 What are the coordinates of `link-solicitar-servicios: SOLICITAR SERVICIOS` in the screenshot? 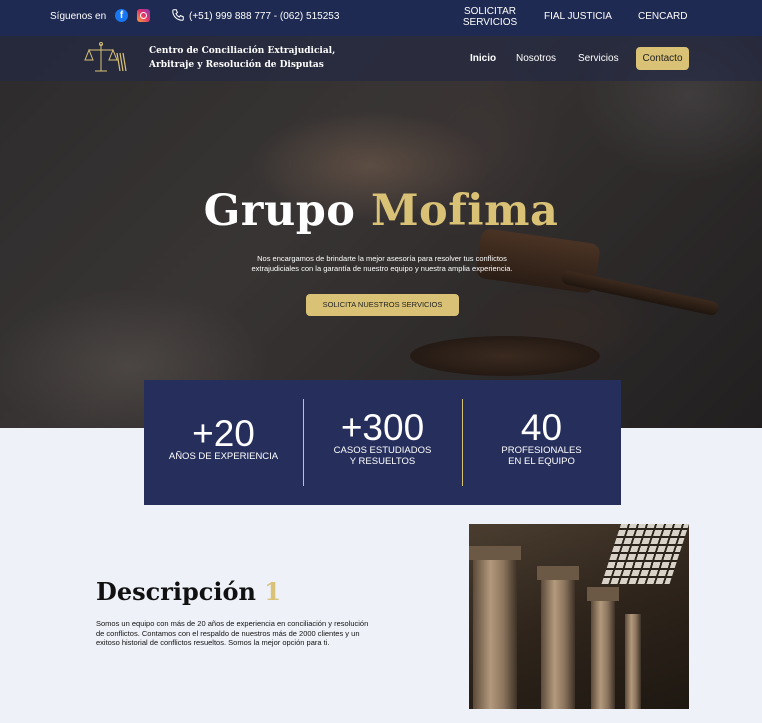 It's located at (490, 17).